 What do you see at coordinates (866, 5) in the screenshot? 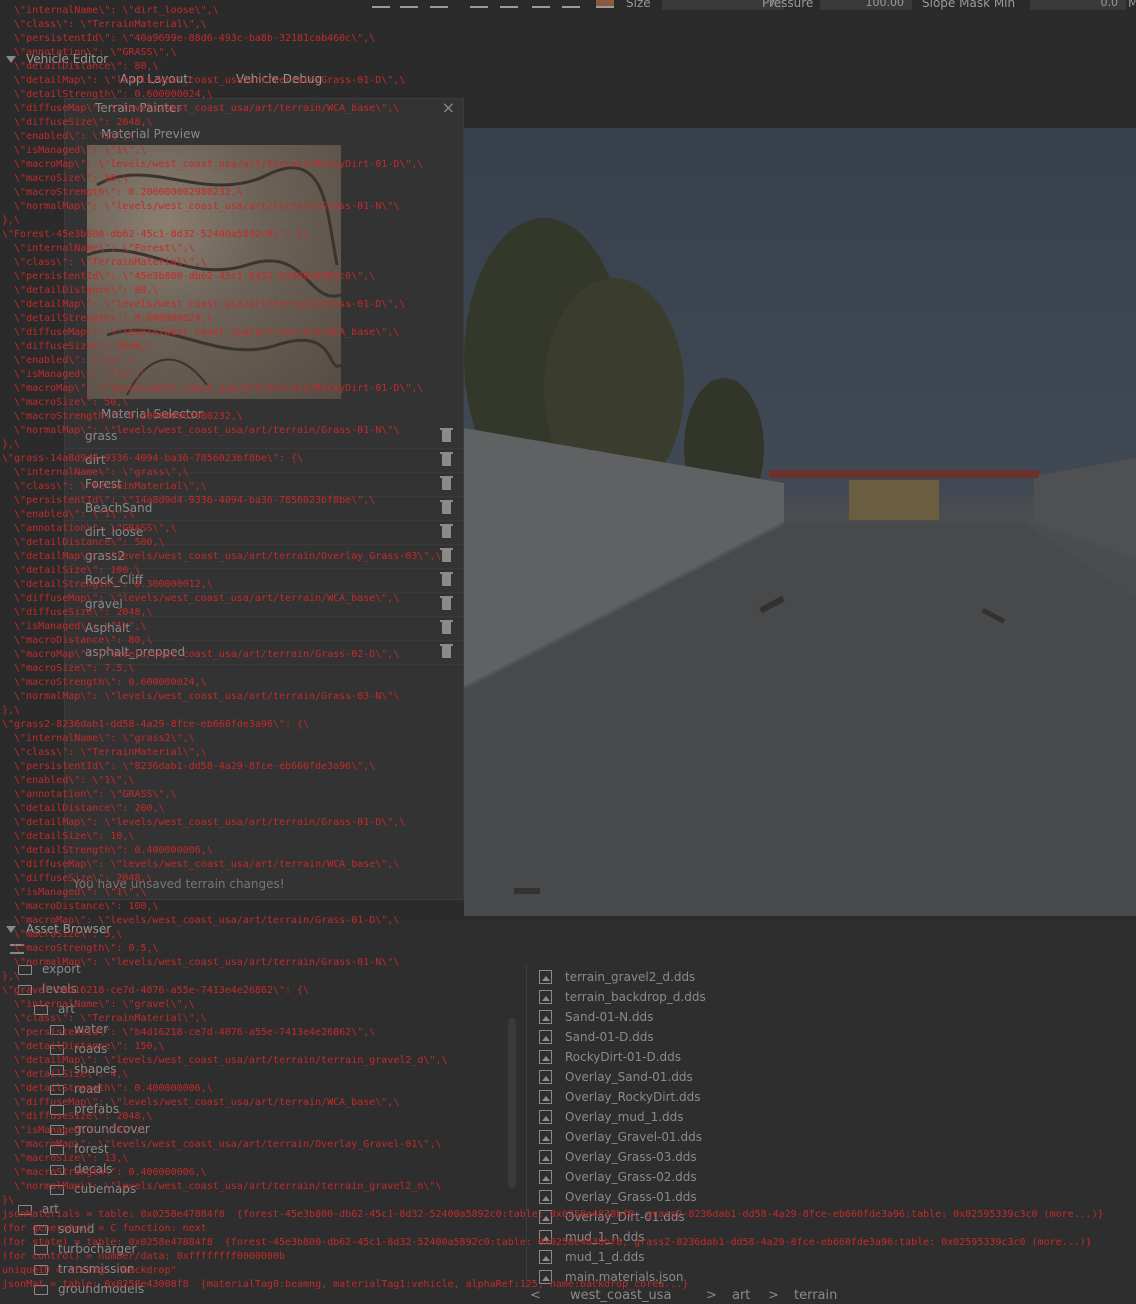
I see `pressure-field: 100.00` at bounding box center [866, 5].